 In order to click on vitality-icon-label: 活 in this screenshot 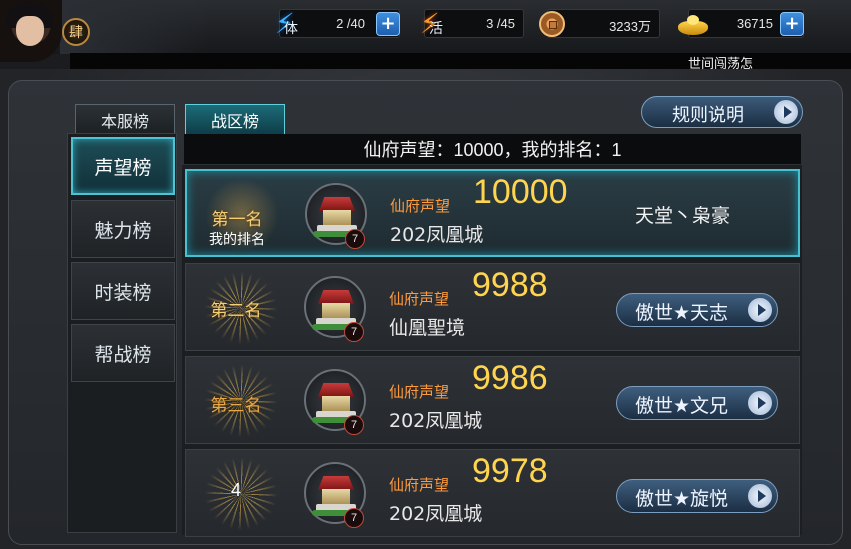, I will do `click(436, 29)`.